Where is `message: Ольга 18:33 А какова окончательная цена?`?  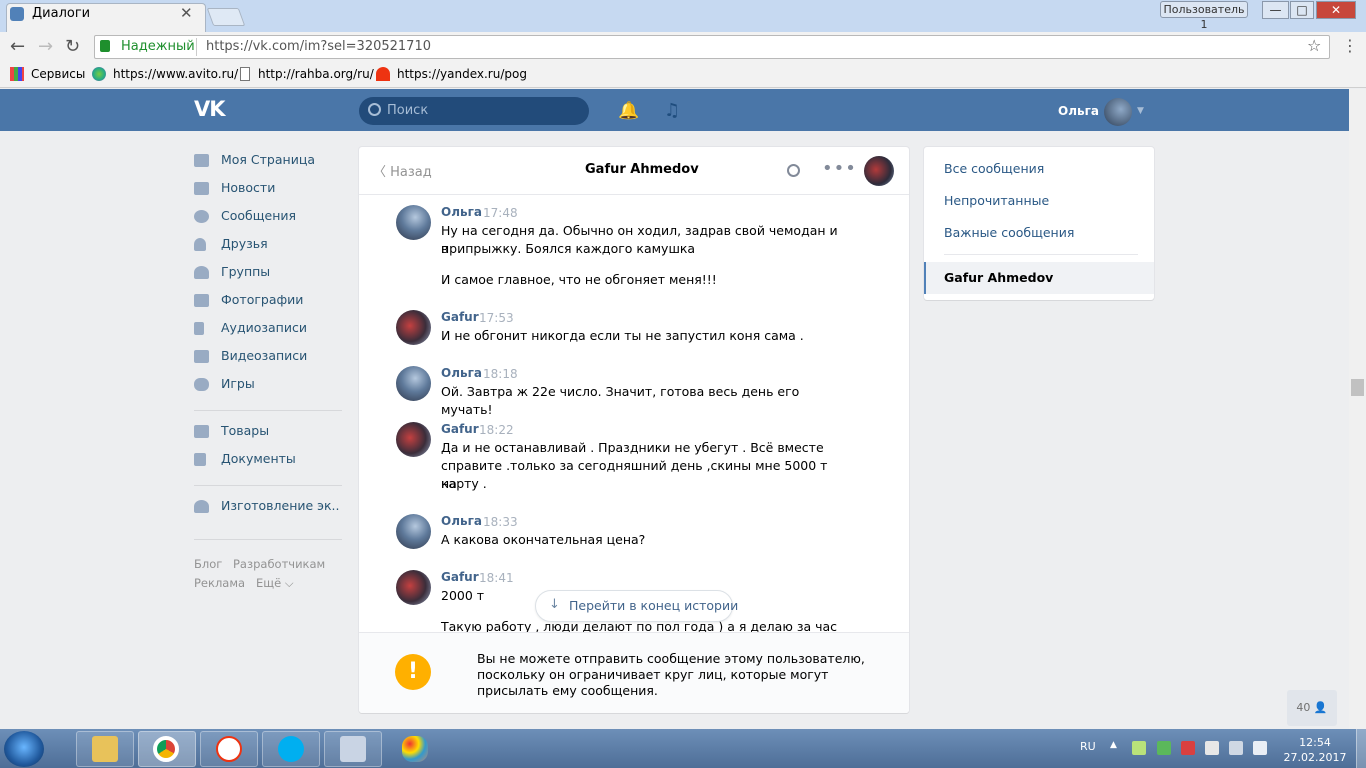
message: Ольга 18:33 А какова окончательная цена? is located at coordinates (634, 534).